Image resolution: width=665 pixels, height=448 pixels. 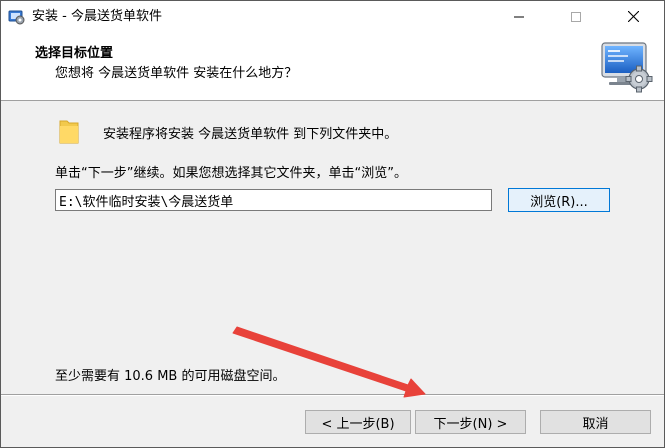 I want to click on maximize-button, so click(x=576, y=16).